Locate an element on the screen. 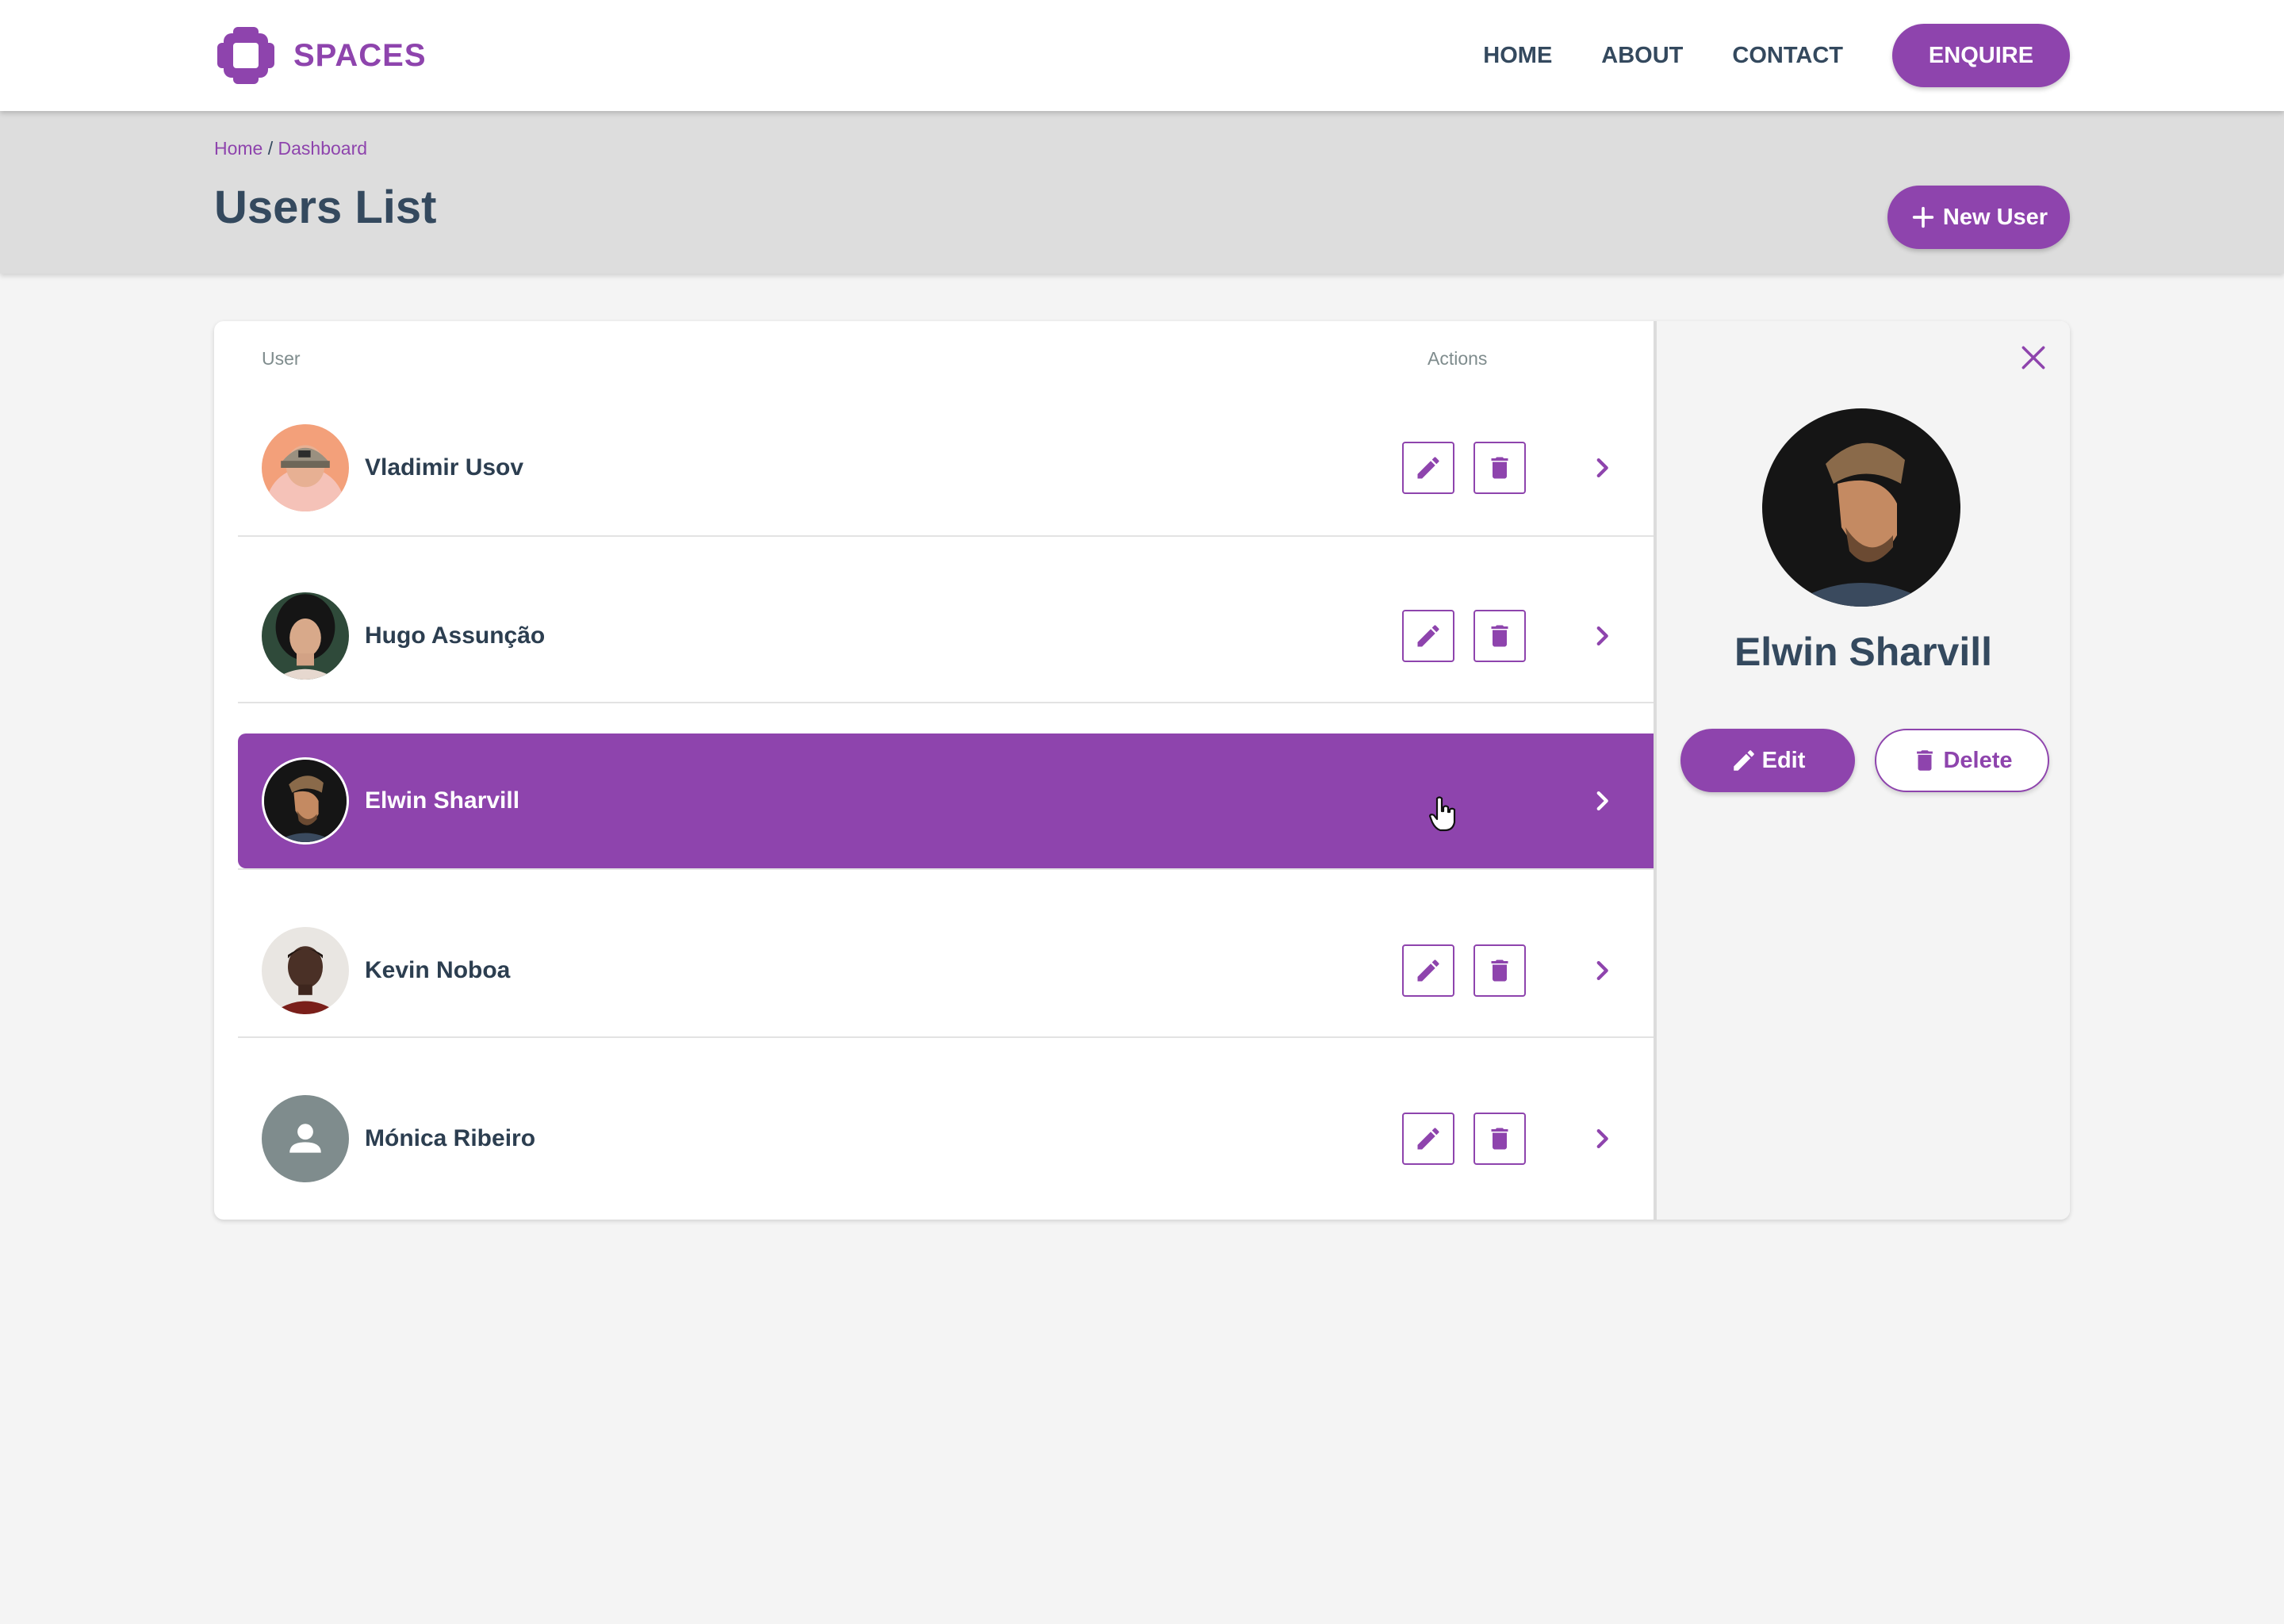 The image size is (2284, 1624). enquire-button: ENQUIRE is located at coordinates (1981, 55).